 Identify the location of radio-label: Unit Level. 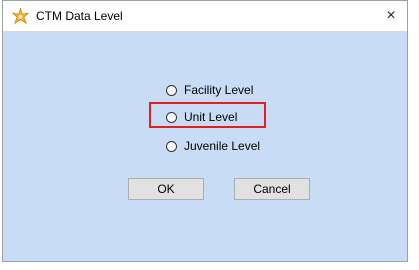
(211, 117).